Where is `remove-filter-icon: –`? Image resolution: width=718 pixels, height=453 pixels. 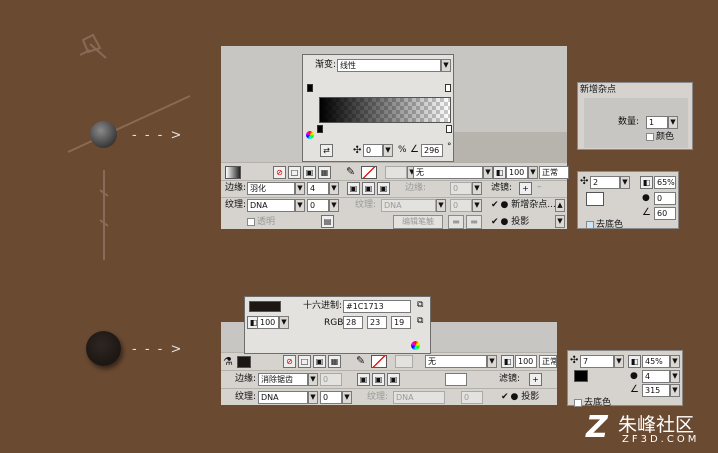 remove-filter-icon: – is located at coordinates (539, 187).